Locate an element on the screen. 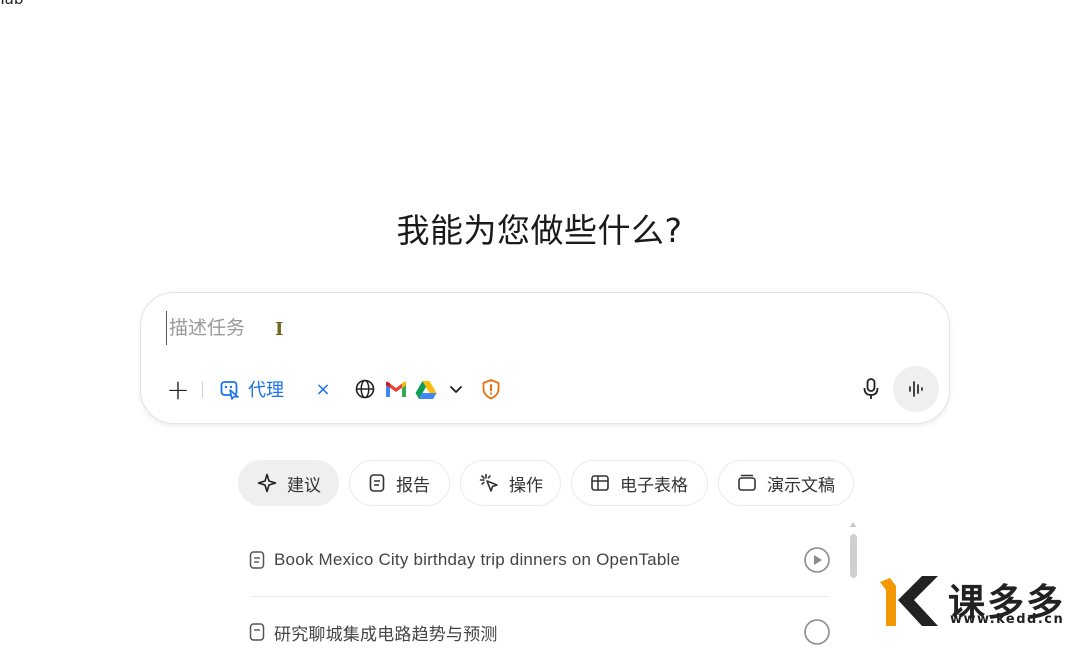 Image resolution: width=1079 pixels, height=652 pixels. remove-agent-button: × is located at coordinates (323, 389).